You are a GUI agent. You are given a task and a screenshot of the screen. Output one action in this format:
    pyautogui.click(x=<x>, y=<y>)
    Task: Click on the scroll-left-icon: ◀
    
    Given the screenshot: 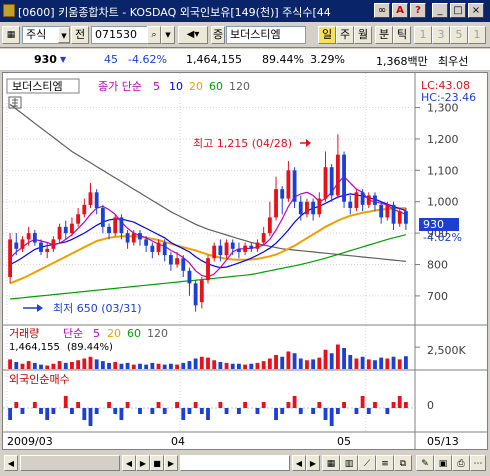 What is the action you would take?
    pyautogui.click(x=11, y=463)
    